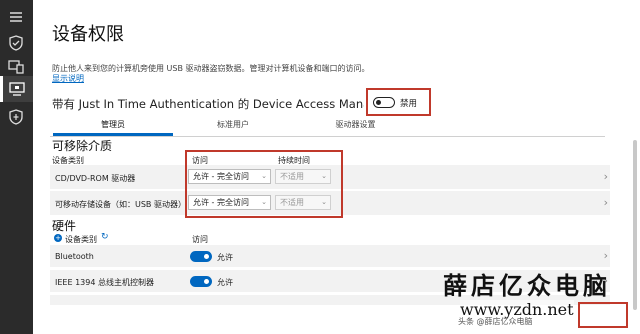  What do you see at coordinates (16, 67) in the screenshot?
I see `devices-icon` at bounding box center [16, 67].